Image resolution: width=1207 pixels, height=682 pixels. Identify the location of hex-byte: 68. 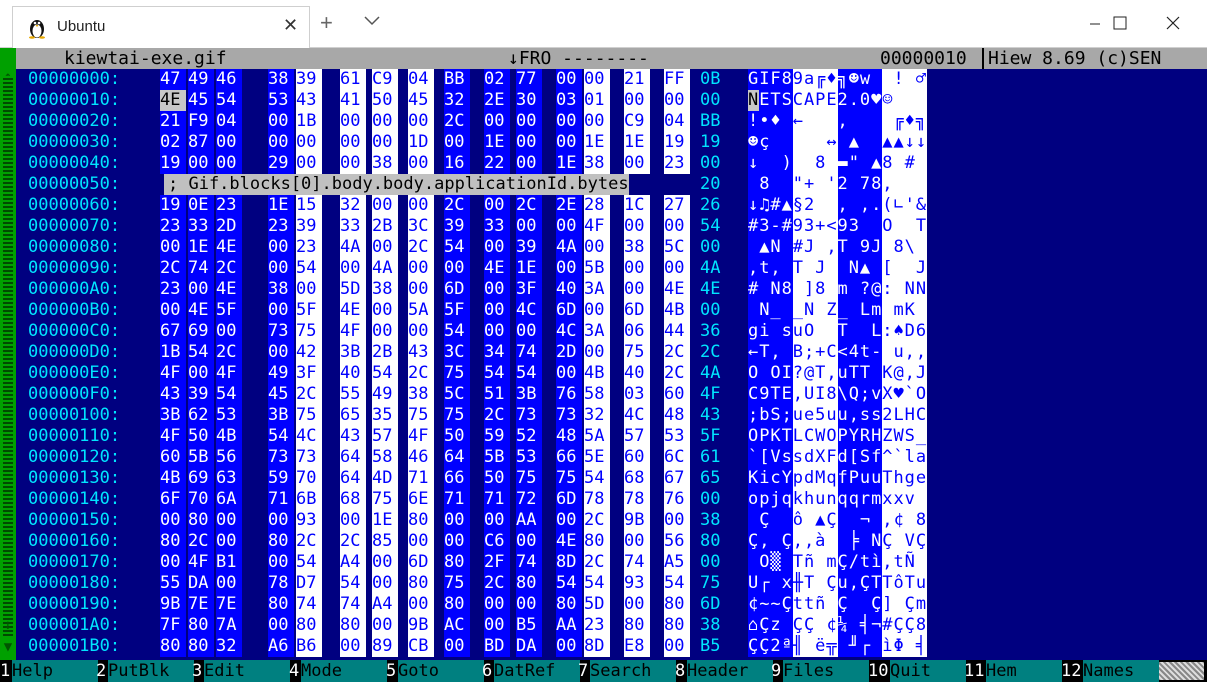
(353, 499).